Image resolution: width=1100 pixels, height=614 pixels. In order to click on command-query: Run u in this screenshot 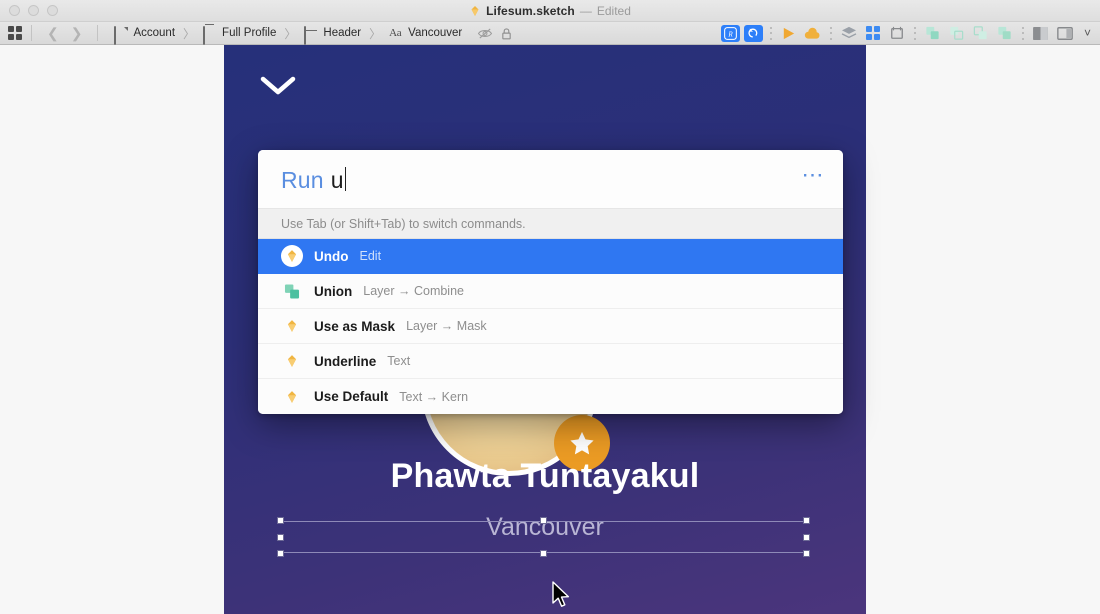, I will do `click(314, 179)`.